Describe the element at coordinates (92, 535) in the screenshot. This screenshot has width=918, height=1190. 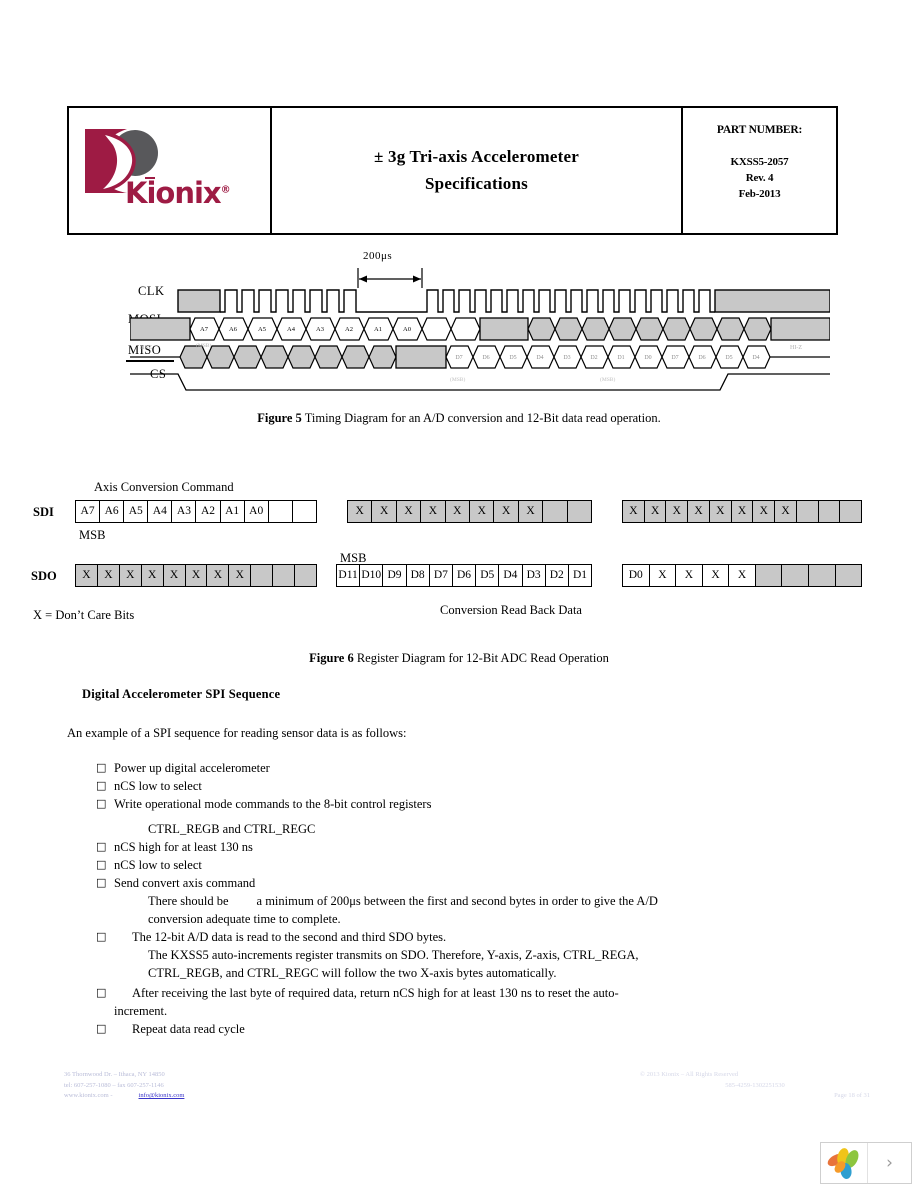
I see `msb-label-sdi: MSB` at that location.